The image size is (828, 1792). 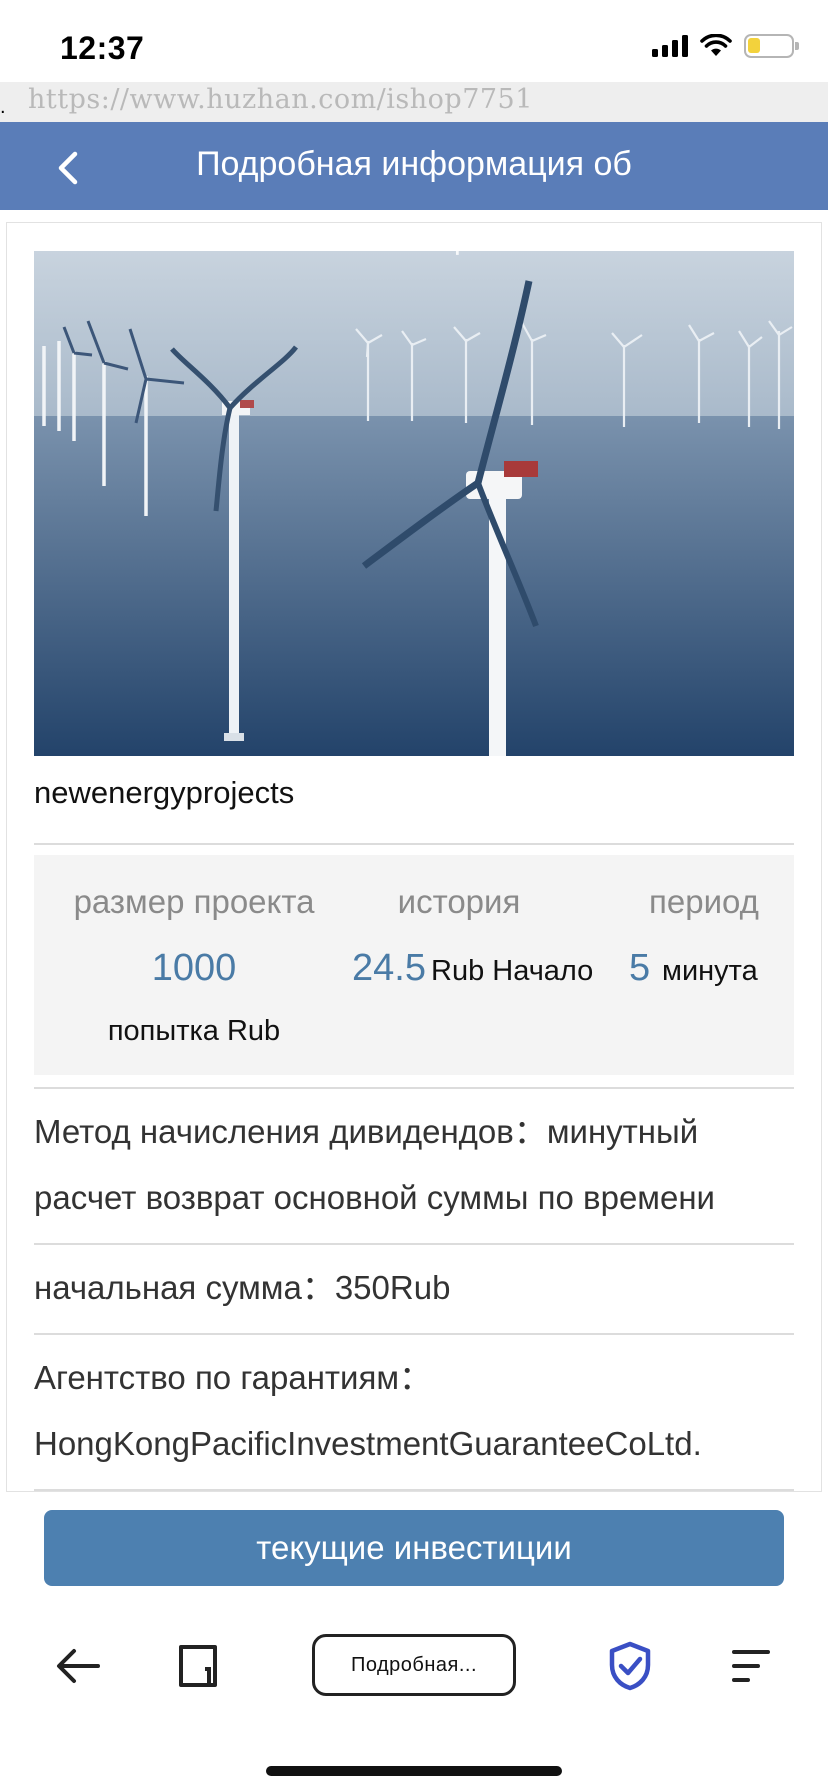 I want to click on dividend-method-line1: Метод начисления дивидендов：минутный, so click(x=366, y=1131).